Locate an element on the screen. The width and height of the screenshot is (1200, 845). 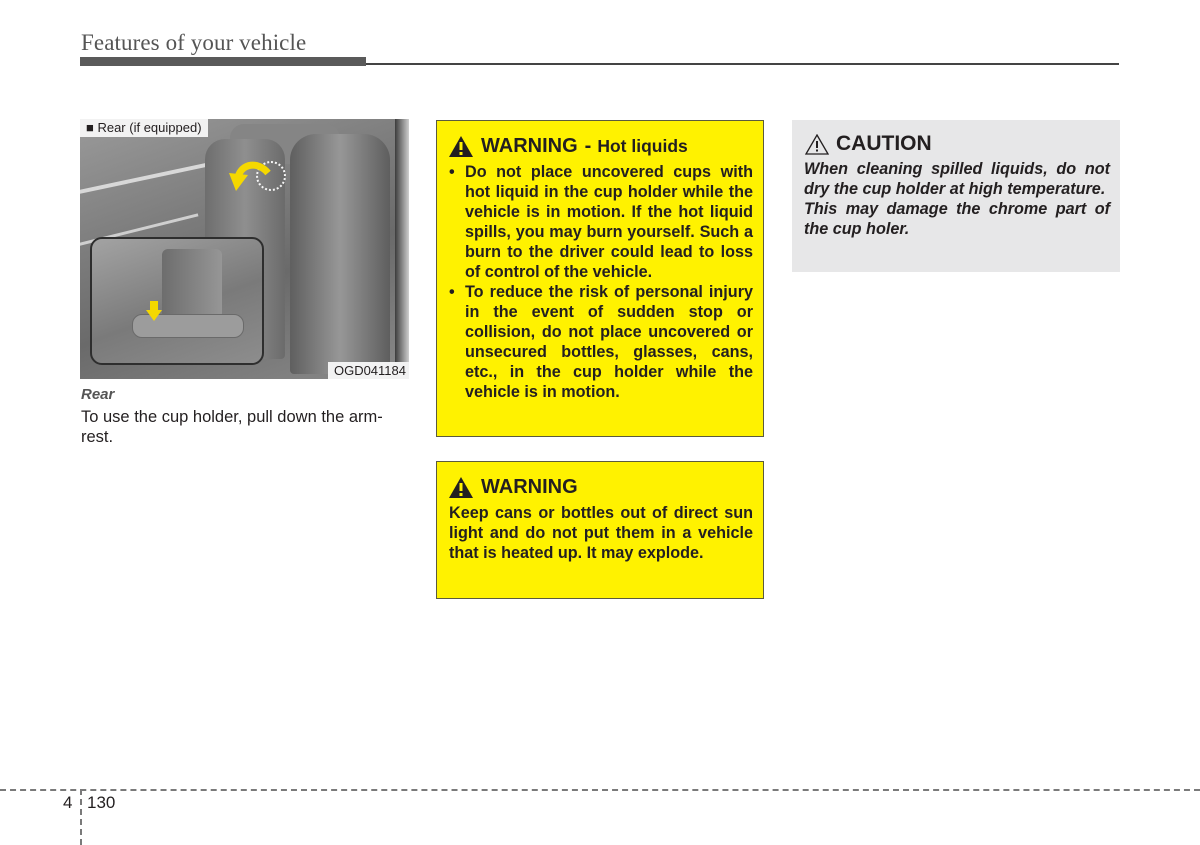
rear-seat-illustration: ■ Rear (if equipped) OGD041184 is located at coordinates (244, 249).